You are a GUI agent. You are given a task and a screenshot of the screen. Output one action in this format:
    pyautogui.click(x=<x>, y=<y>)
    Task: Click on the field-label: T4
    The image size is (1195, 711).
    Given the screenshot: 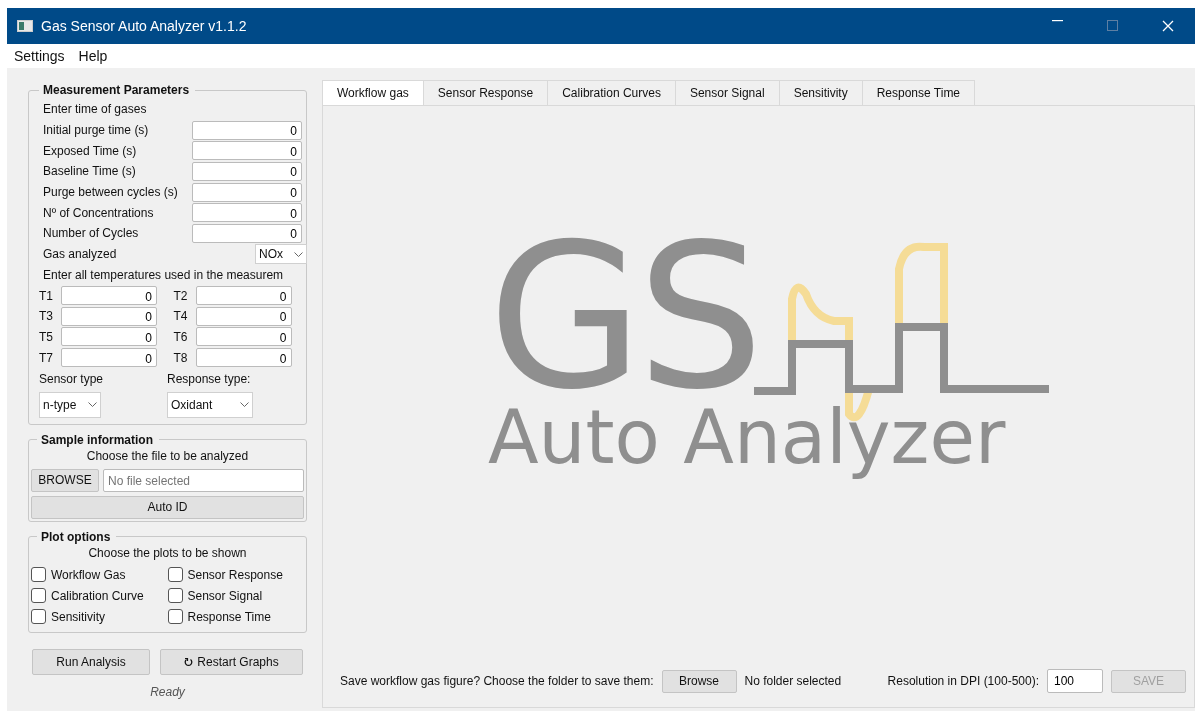 What is the action you would take?
    pyautogui.click(x=181, y=317)
    